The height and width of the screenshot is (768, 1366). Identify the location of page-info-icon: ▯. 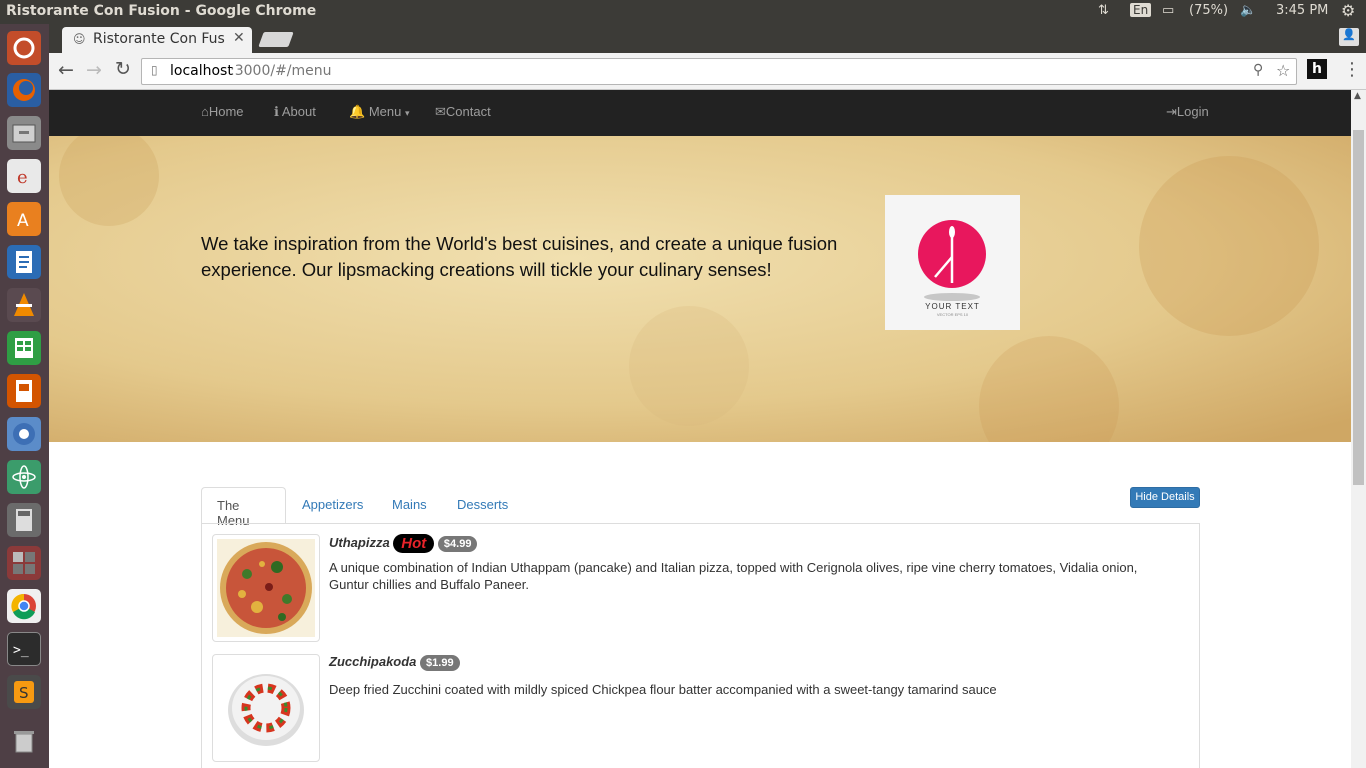
(154, 70).